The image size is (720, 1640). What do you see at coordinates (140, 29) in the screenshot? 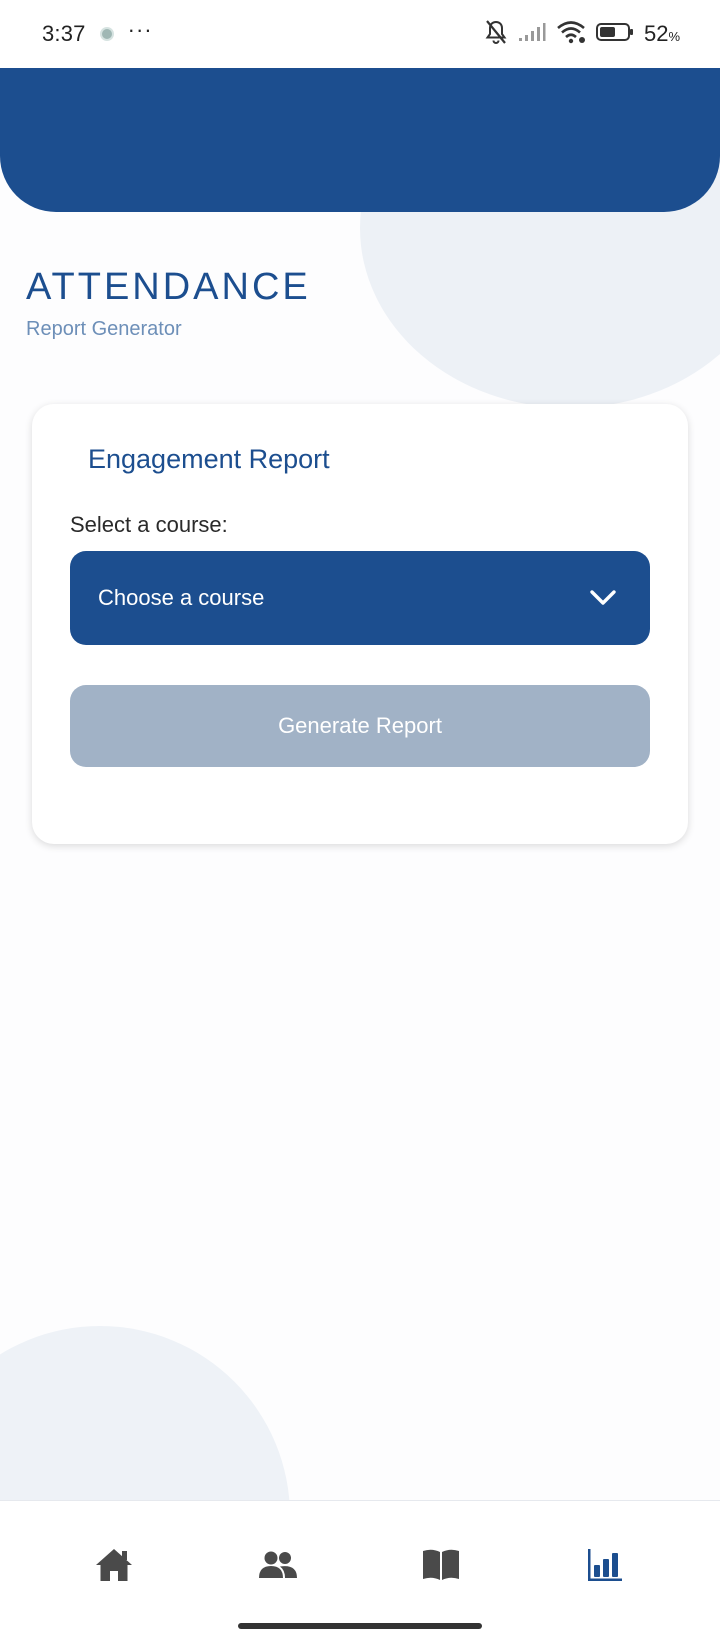
I see `status-more-icon: ···` at bounding box center [140, 29].